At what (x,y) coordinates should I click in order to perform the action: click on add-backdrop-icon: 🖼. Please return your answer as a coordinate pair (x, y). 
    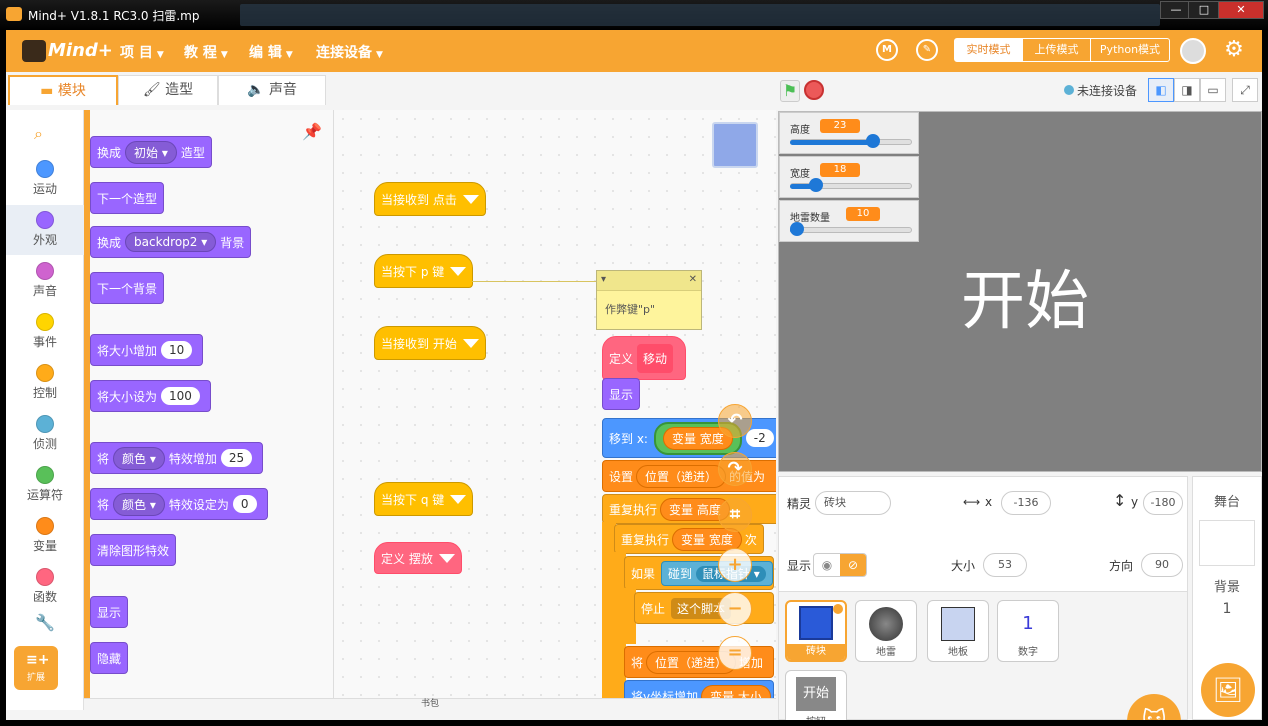
    Looking at the image, I should click on (1228, 690).